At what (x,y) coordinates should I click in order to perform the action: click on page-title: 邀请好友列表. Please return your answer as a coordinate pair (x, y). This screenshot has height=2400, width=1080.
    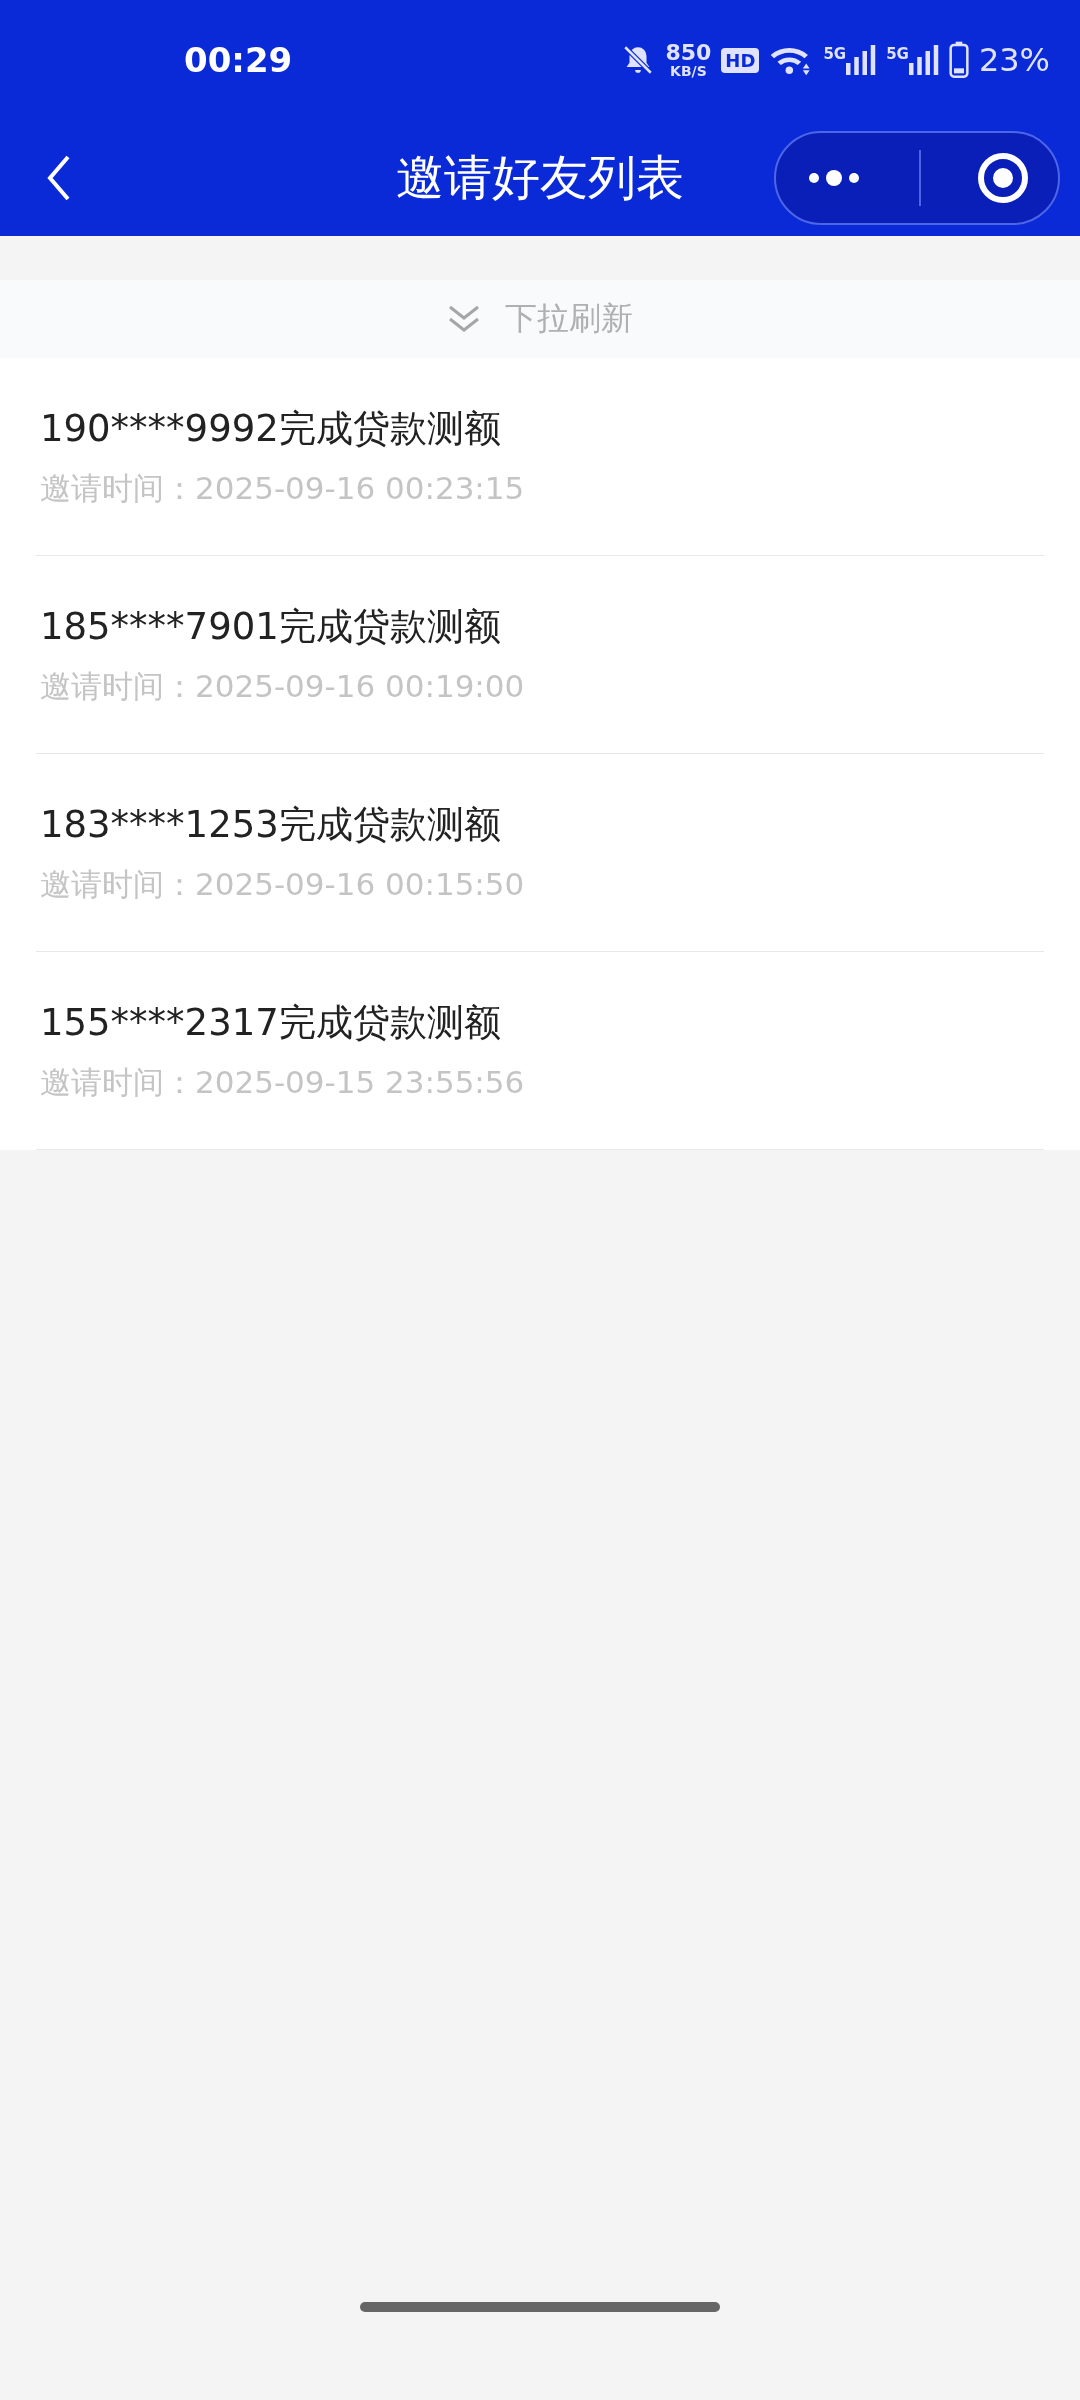
    Looking at the image, I should click on (540, 177).